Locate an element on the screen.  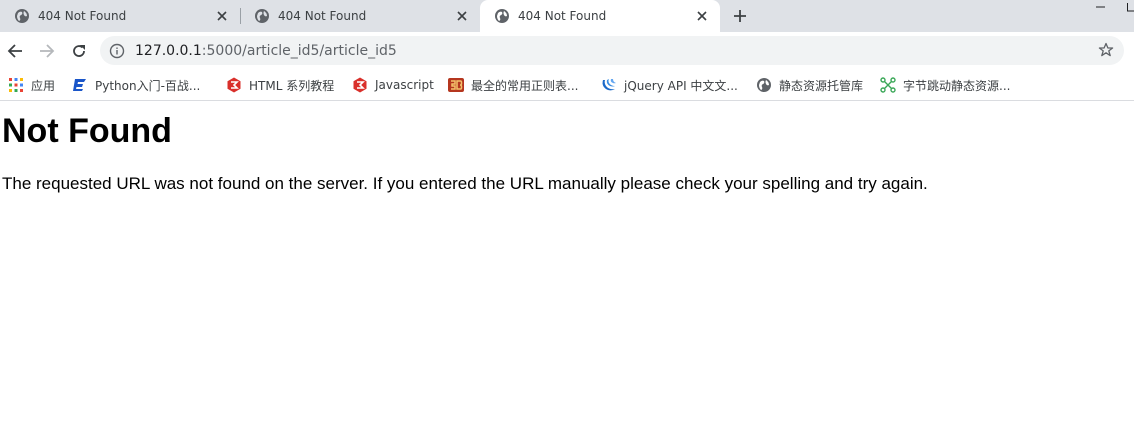
bookmark-apps: 应用 is located at coordinates (31, 85).